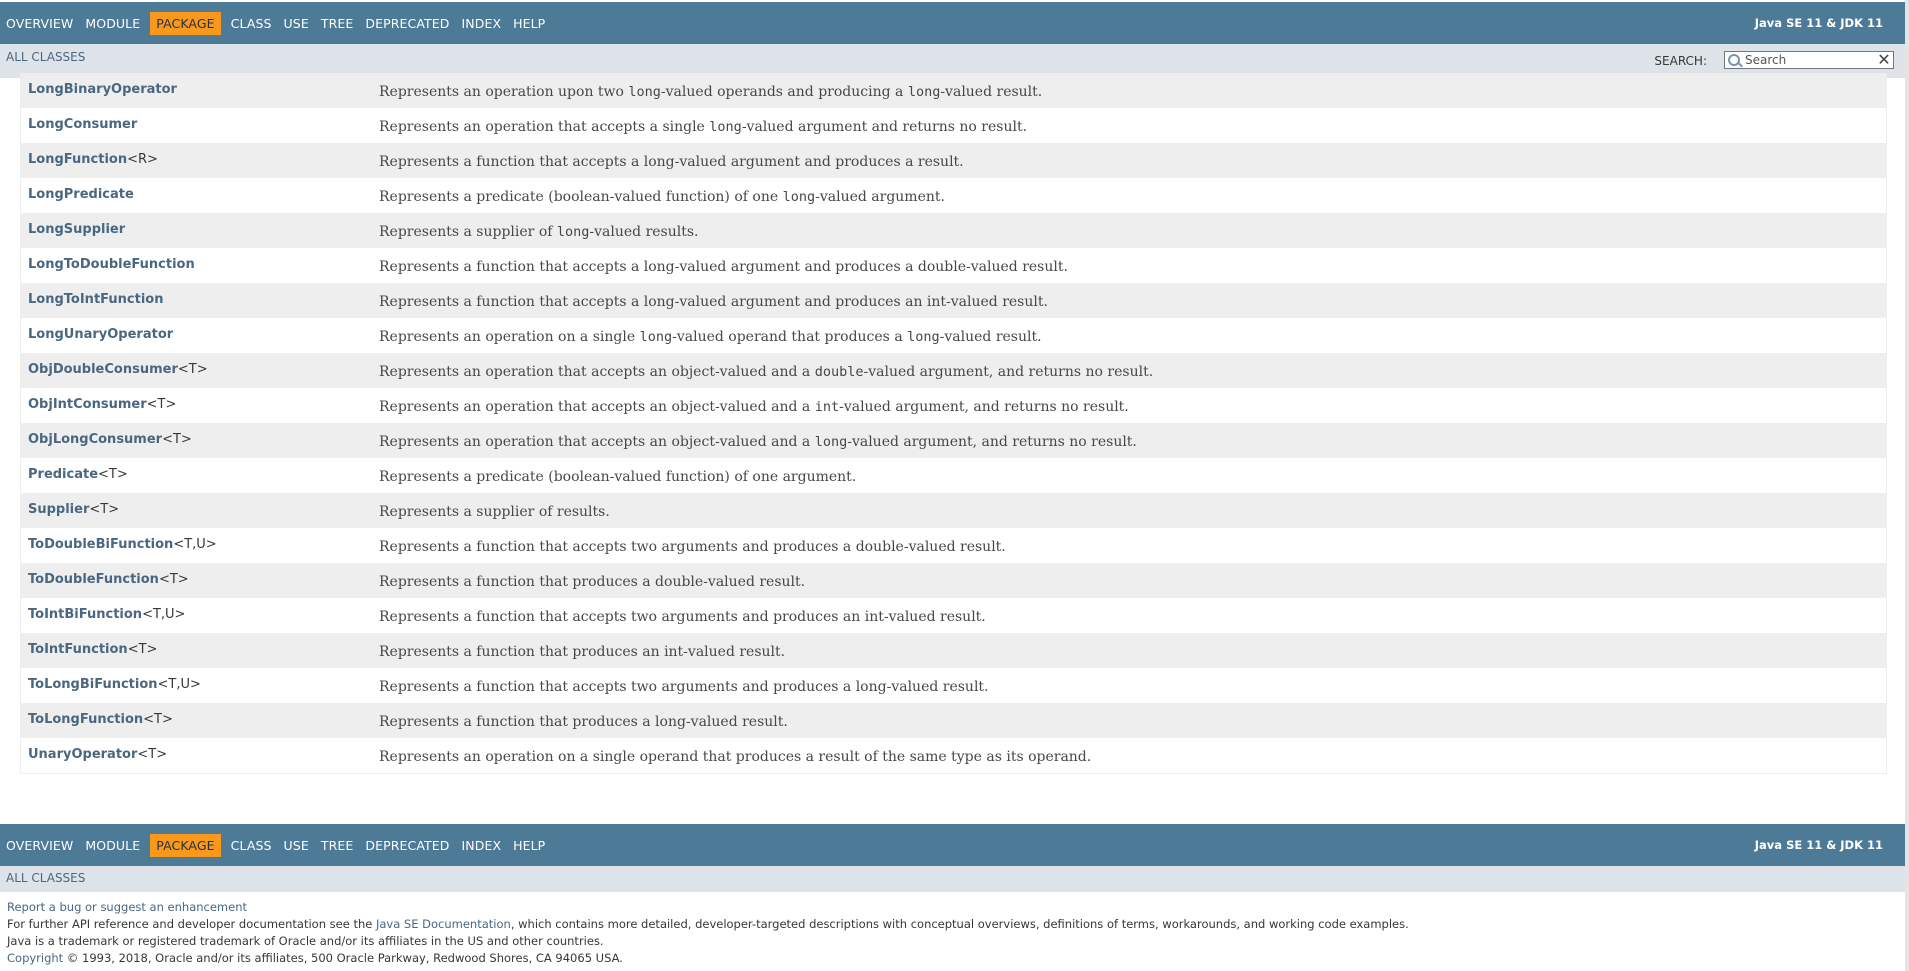  What do you see at coordinates (100, 334) in the screenshot?
I see `interface-link: LongUnaryOperator` at bounding box center [100, 334].